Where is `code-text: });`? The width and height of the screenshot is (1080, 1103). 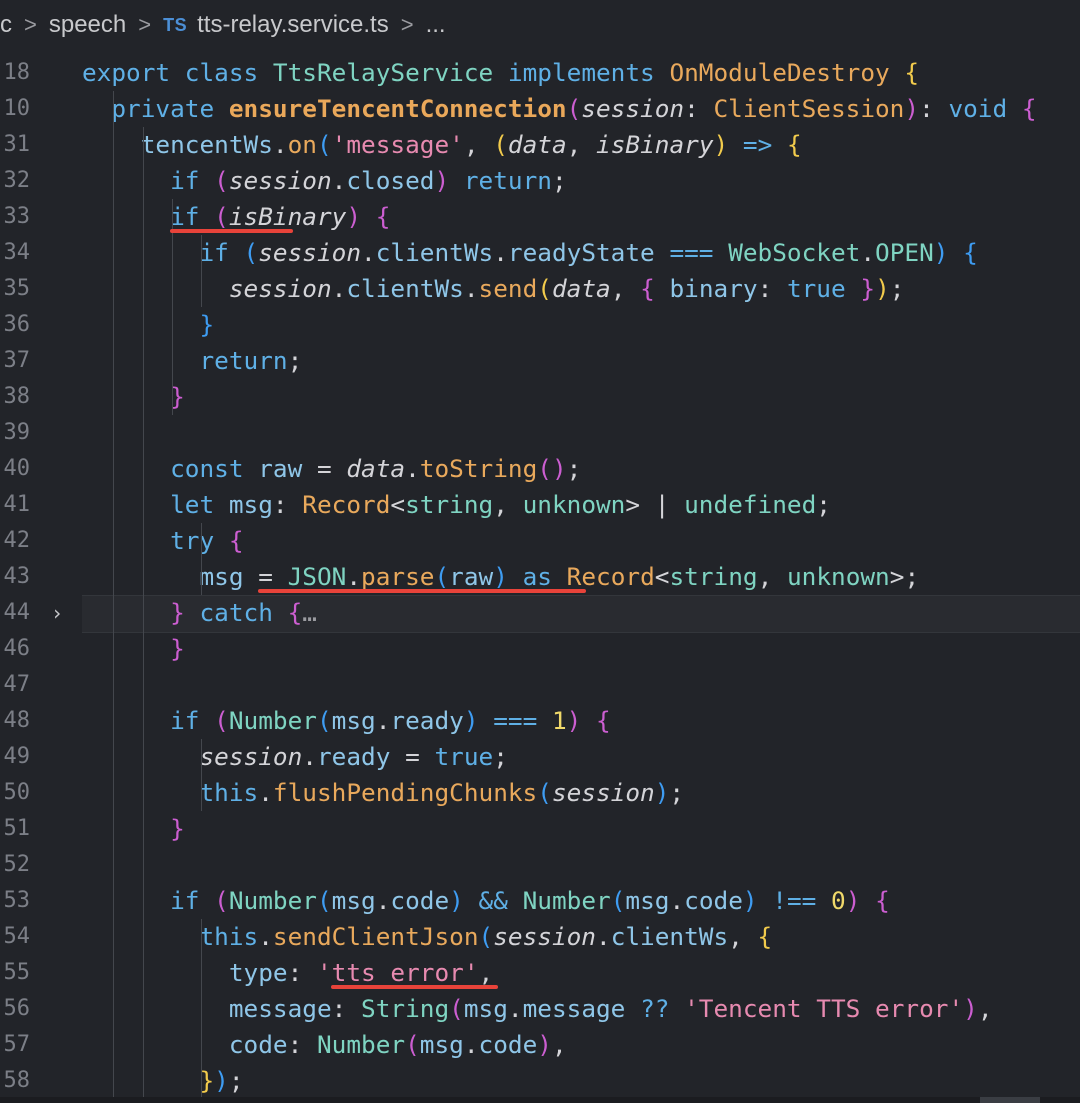 code-text: }); is located at coordinates (221, 1080).